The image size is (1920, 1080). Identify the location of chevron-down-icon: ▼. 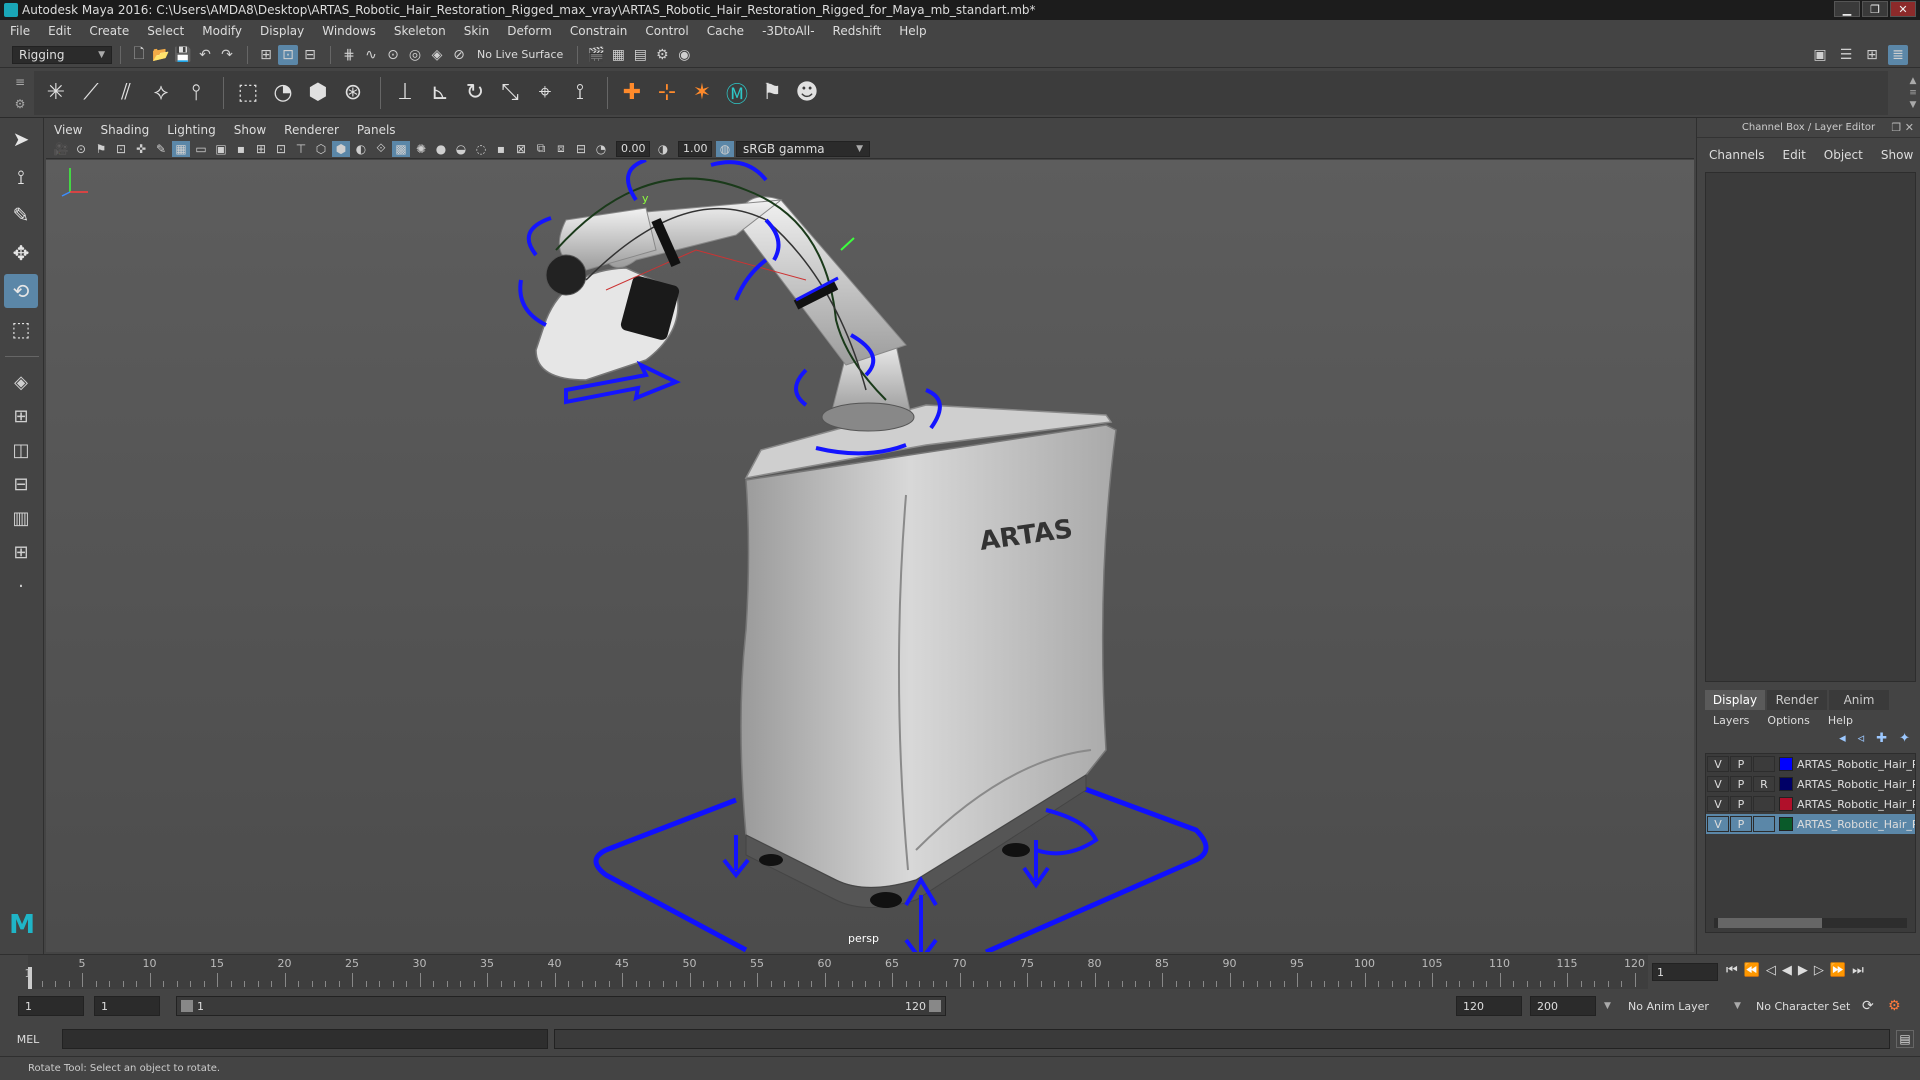
(1737, 1006).